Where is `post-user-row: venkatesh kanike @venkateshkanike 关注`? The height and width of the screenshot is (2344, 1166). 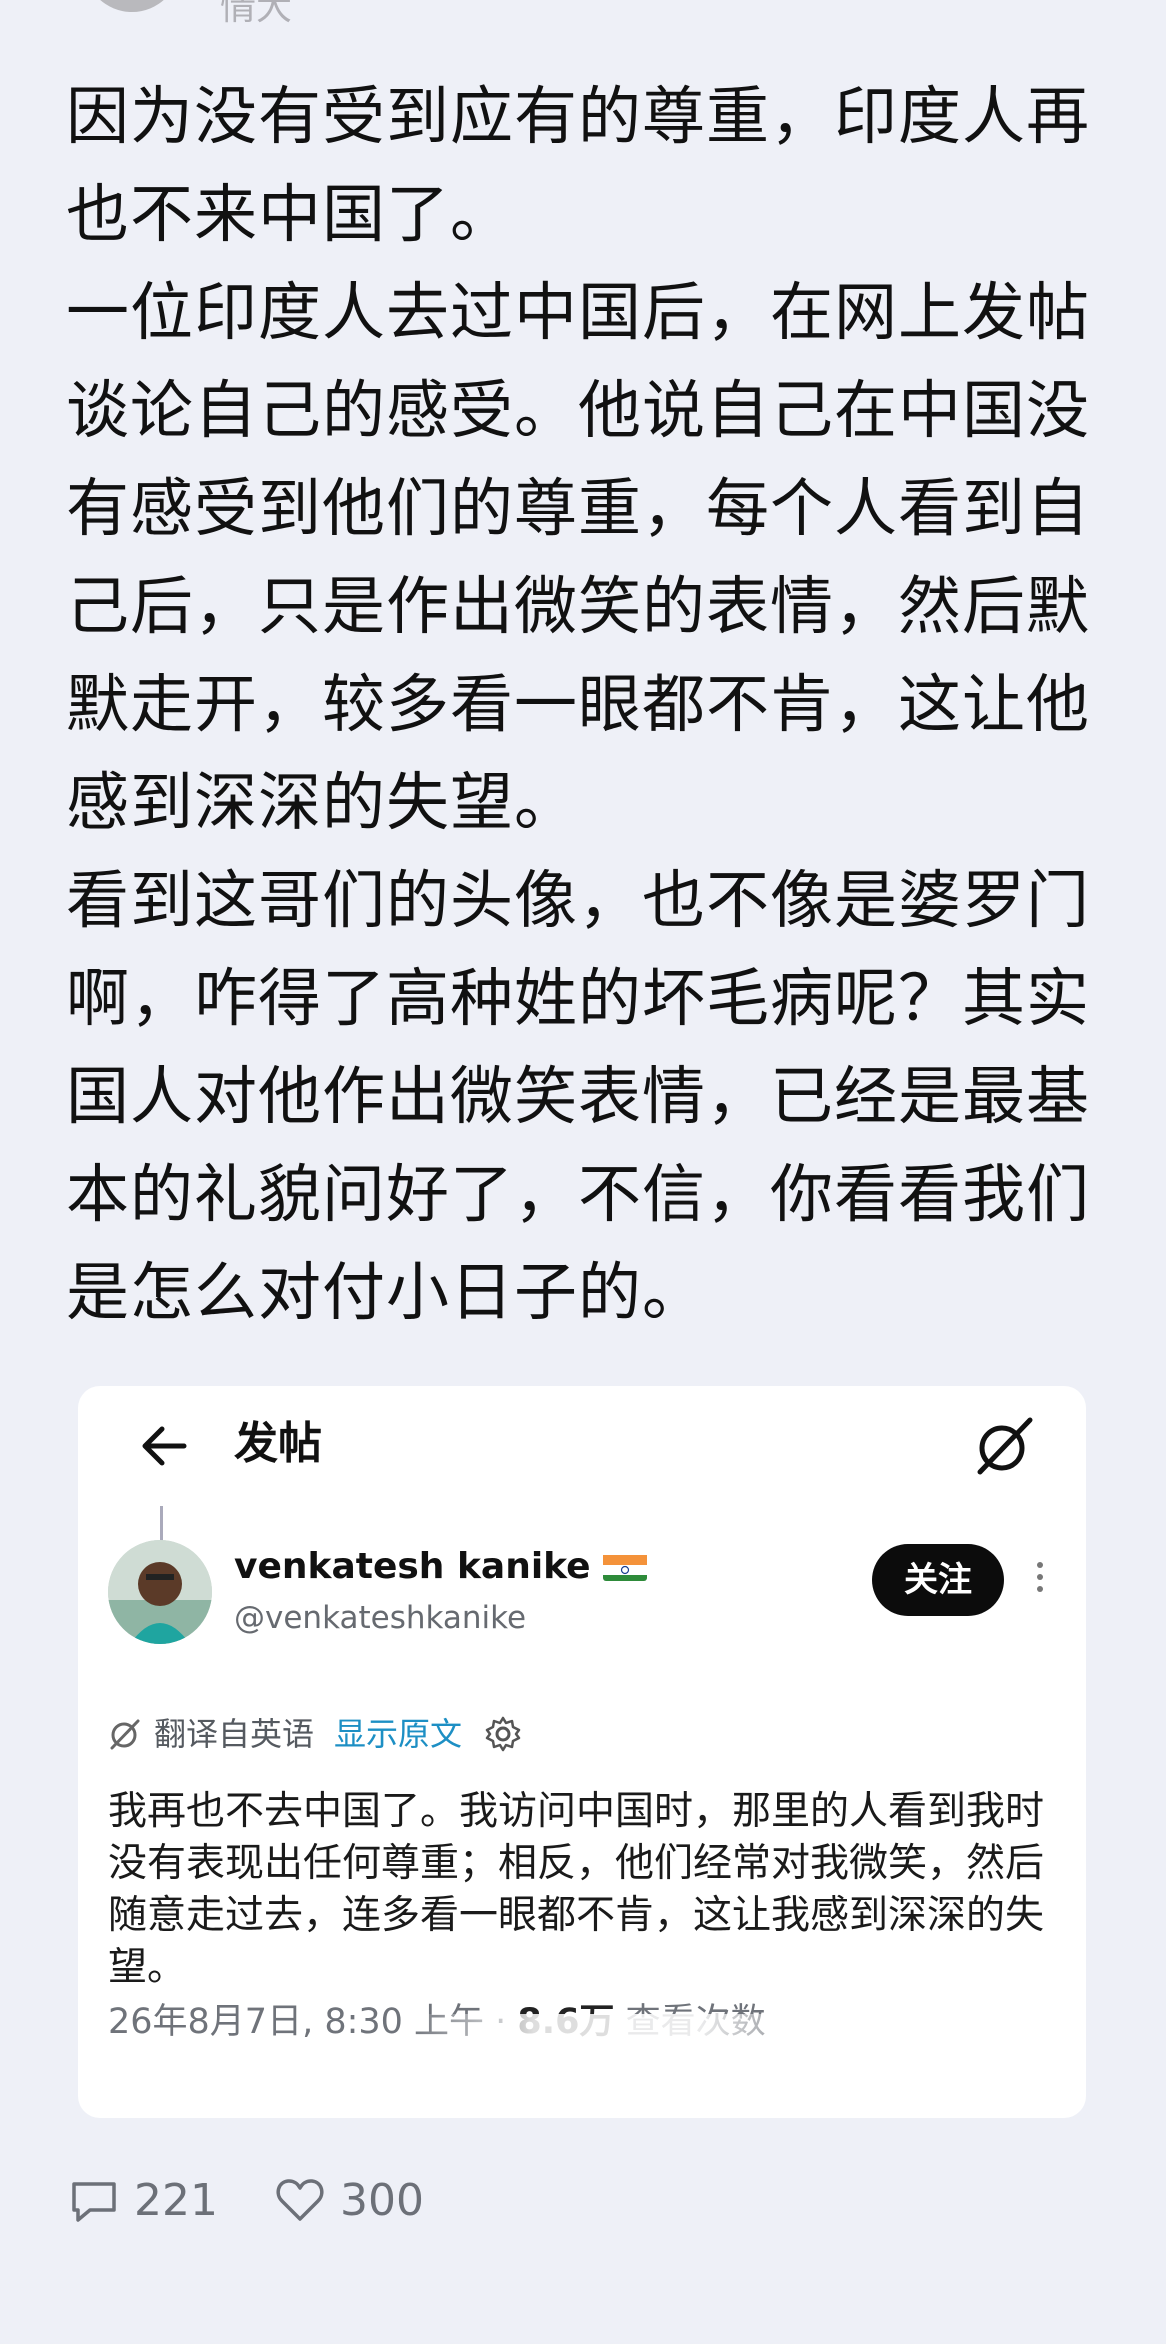
post-user-row: venkatesh kanike @venkateshkanike 关注 is located at coordinates (582, 1581).